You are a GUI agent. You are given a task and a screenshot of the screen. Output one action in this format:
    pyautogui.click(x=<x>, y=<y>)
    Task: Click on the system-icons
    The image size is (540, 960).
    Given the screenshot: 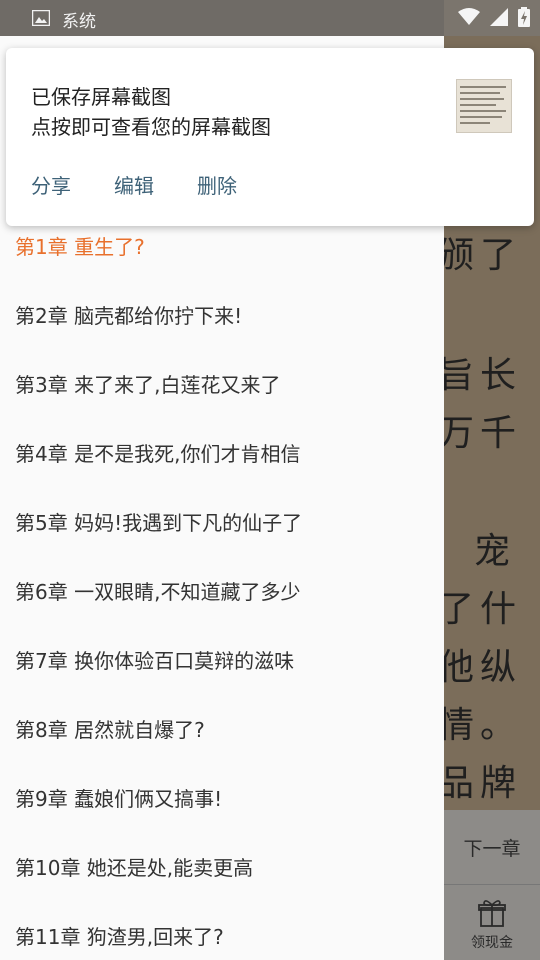 What is the action you would take?
    pyautogui.click(x=494, y=17)
    